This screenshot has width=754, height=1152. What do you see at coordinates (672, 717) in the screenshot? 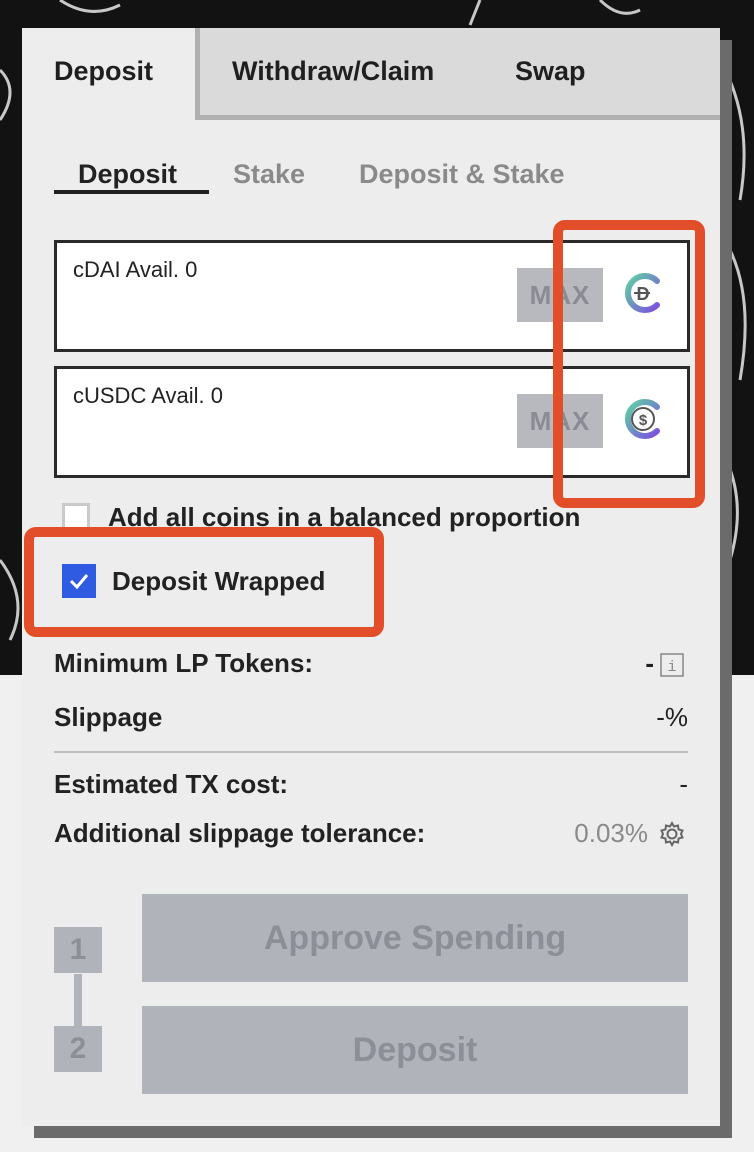
I see `slippage-value: -%` at bounding box center [672, 717].